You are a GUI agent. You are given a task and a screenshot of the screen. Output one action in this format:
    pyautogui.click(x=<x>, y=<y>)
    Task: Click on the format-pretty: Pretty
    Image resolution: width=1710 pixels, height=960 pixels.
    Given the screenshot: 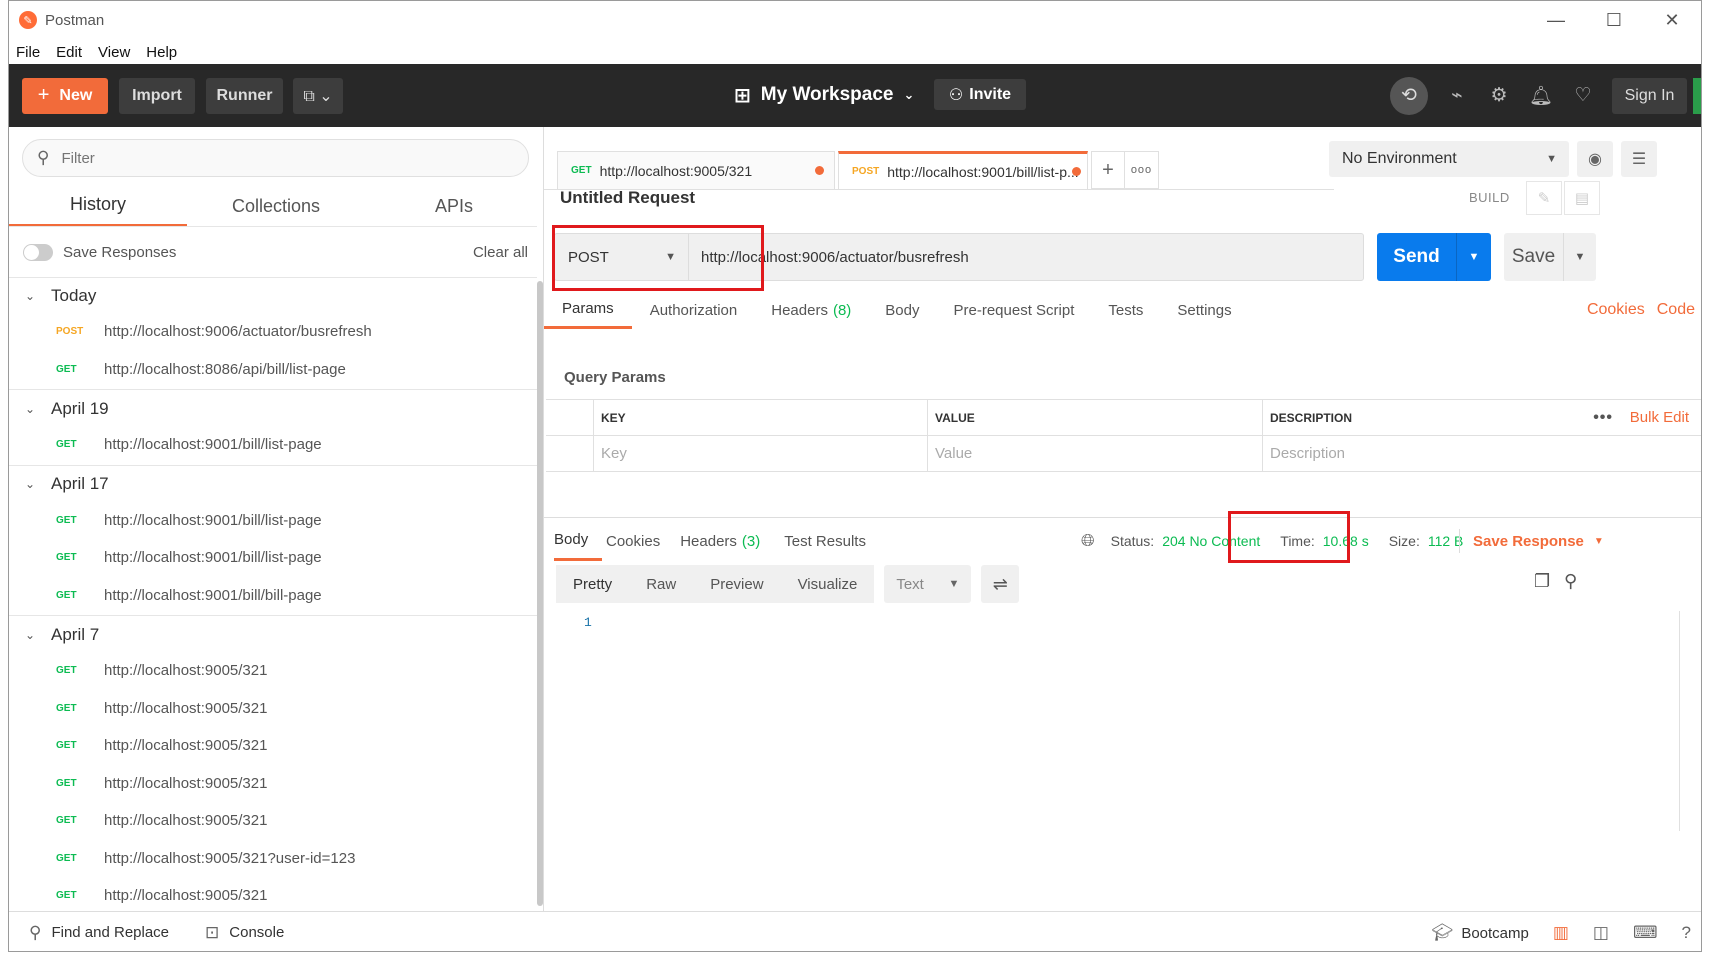 What is the action you would take?
    pyautogui.click(x=593, y=584)
    